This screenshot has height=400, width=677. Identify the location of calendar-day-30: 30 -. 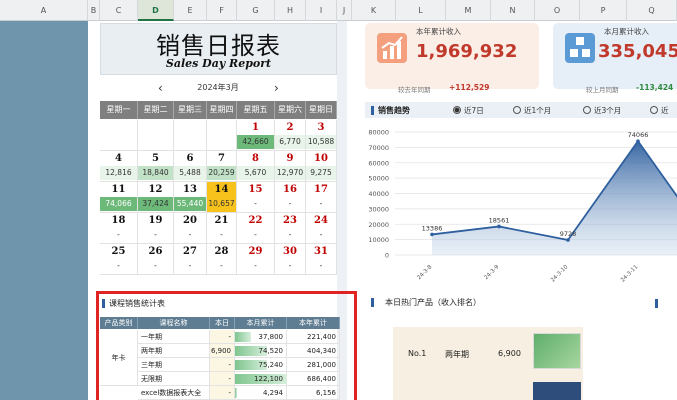
(290, 259).